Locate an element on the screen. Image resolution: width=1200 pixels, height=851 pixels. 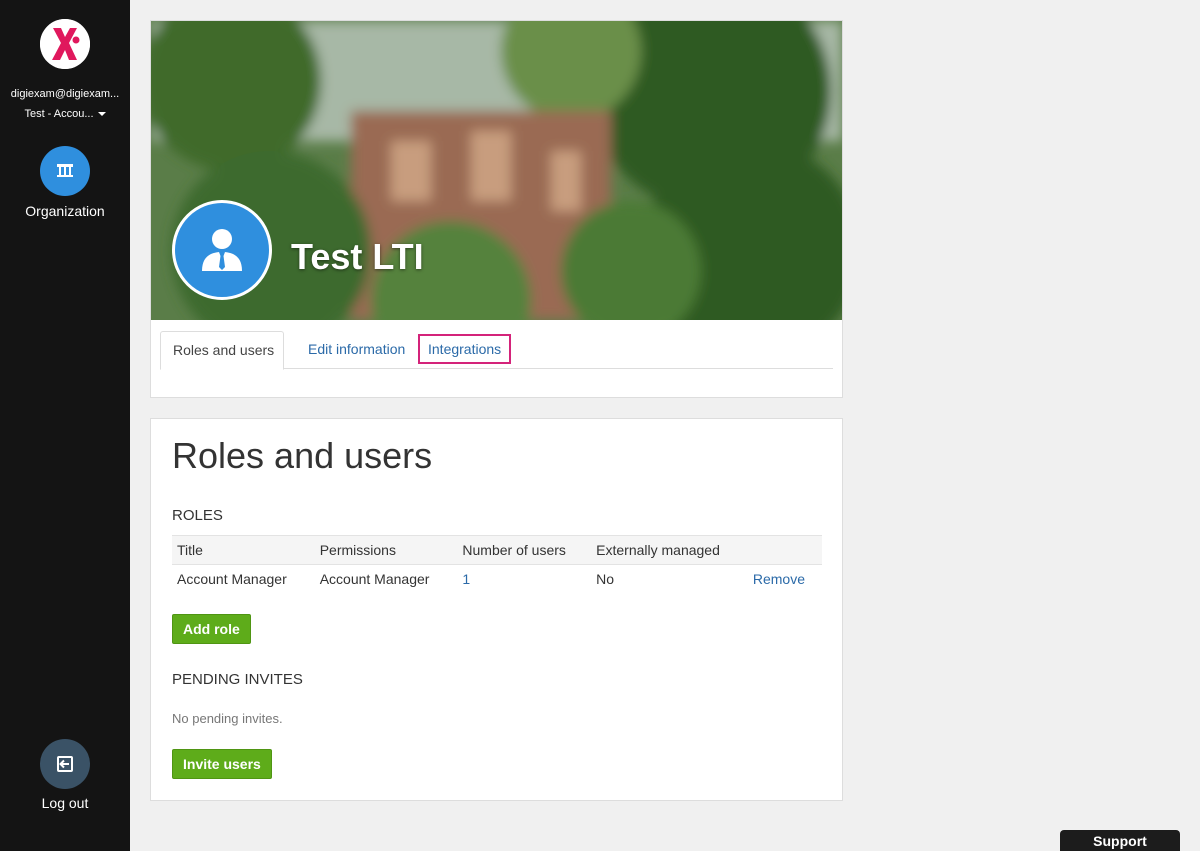
roles-heading: ROLES is located at coordinates (197, 515).